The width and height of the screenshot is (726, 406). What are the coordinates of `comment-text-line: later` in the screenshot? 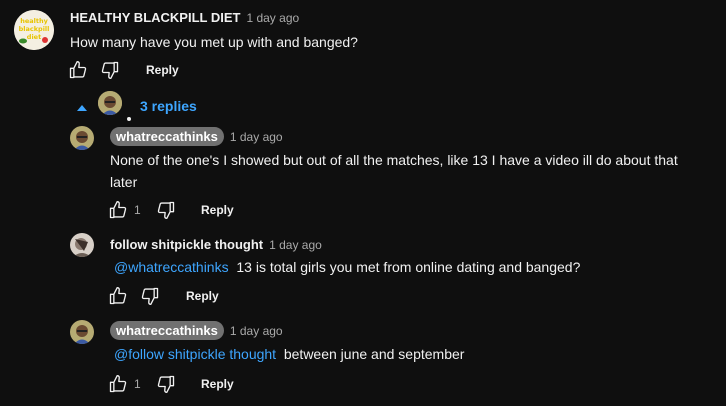 It's located at (124, 182).